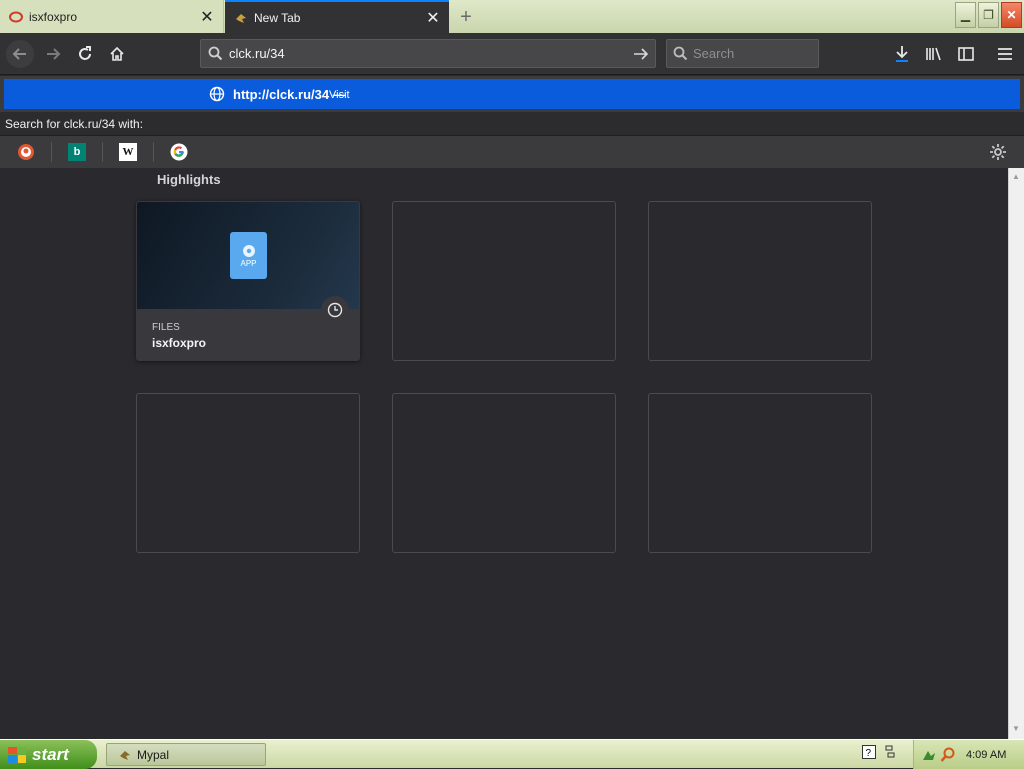 This screenshot has height=769, width=1024. What do you see at coordinates (16, 17) in the screenshot?
I see `tab-favicon-icon` at bounding box center [16, 17].